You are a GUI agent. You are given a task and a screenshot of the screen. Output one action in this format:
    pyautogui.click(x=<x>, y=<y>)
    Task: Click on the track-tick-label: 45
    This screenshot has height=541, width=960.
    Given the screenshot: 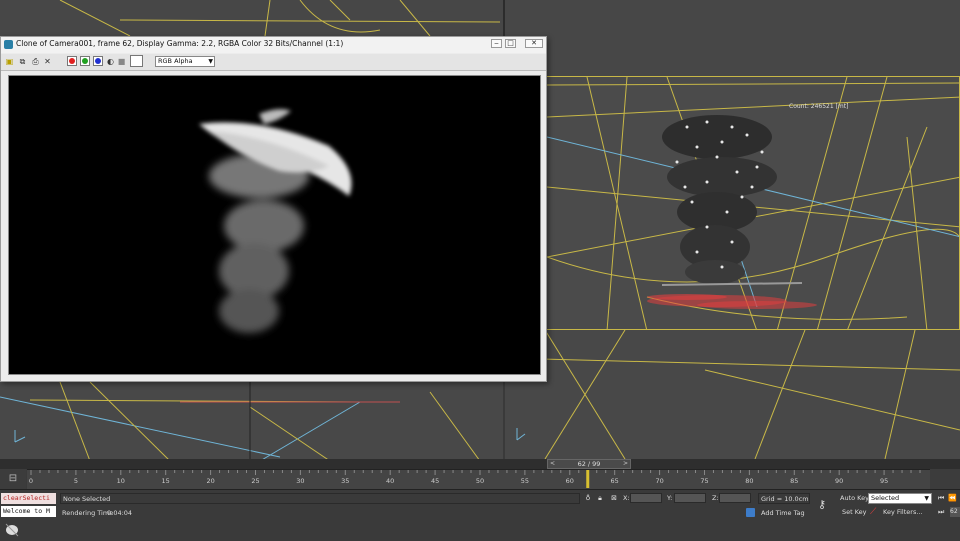 What is the action you would take?
    pyautogui.click(x=435, y=481)
    